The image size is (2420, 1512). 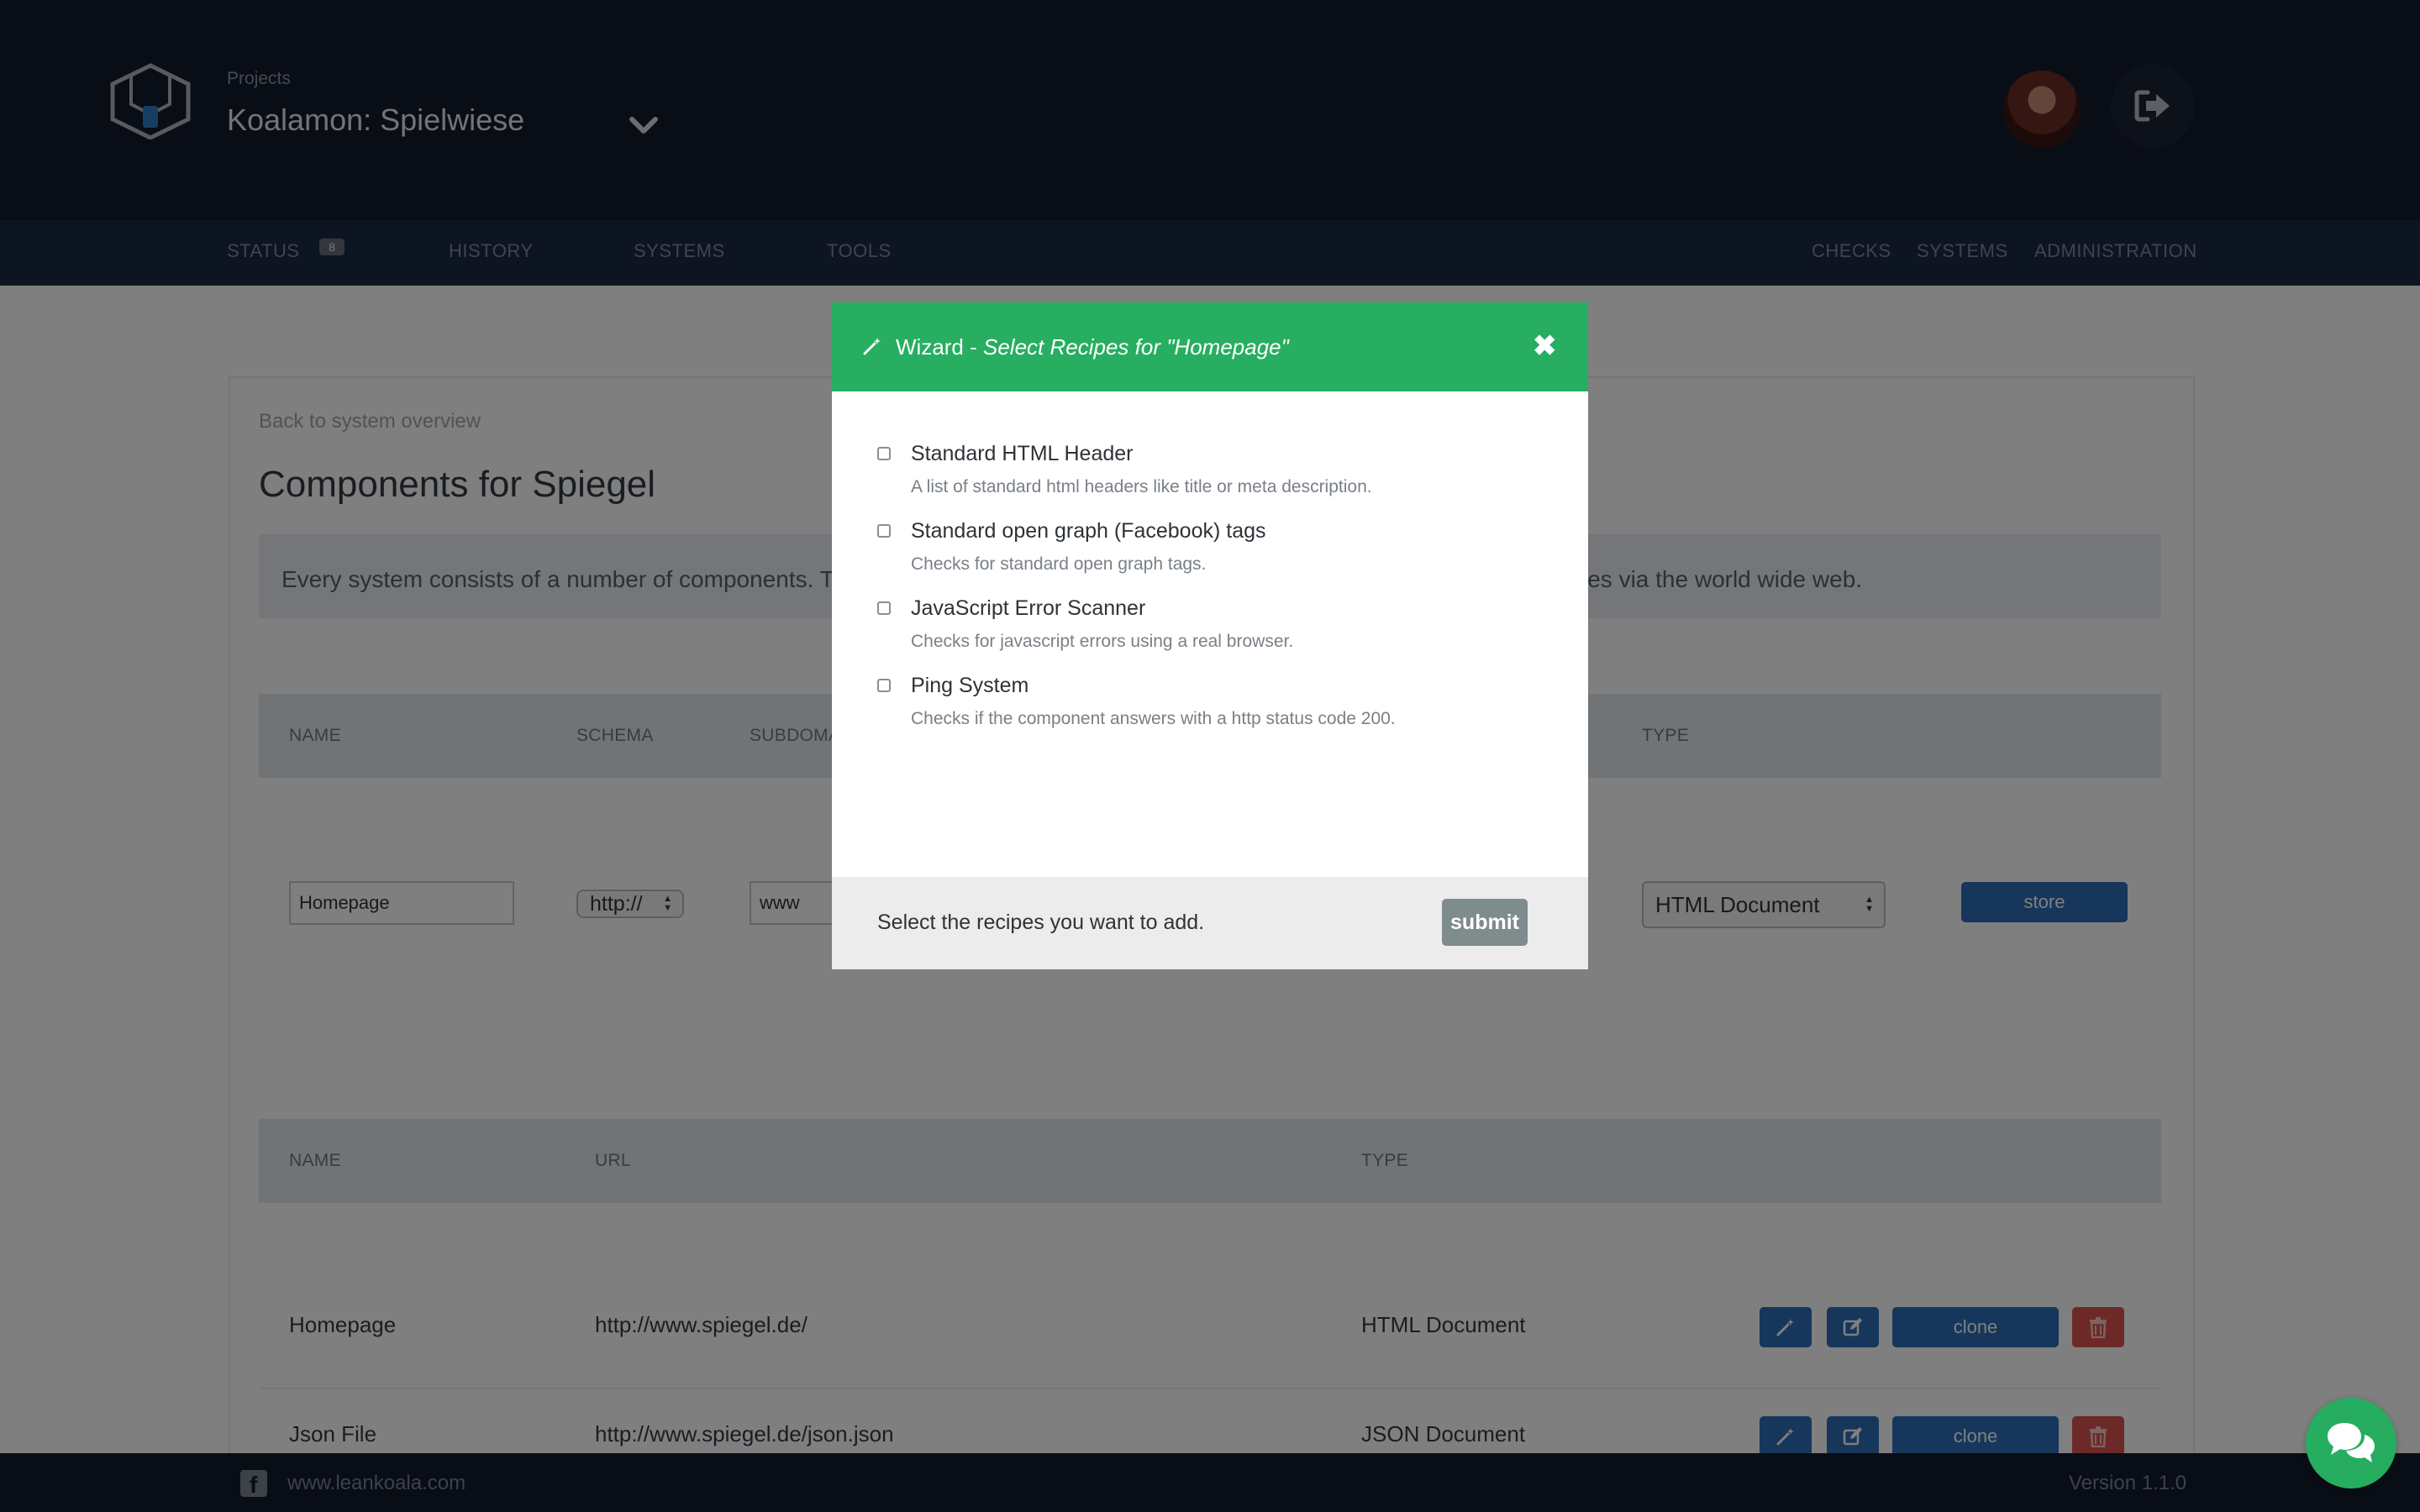 I want to click on recipe-title: Standard HTML Header, so click(x=1022, y=454).